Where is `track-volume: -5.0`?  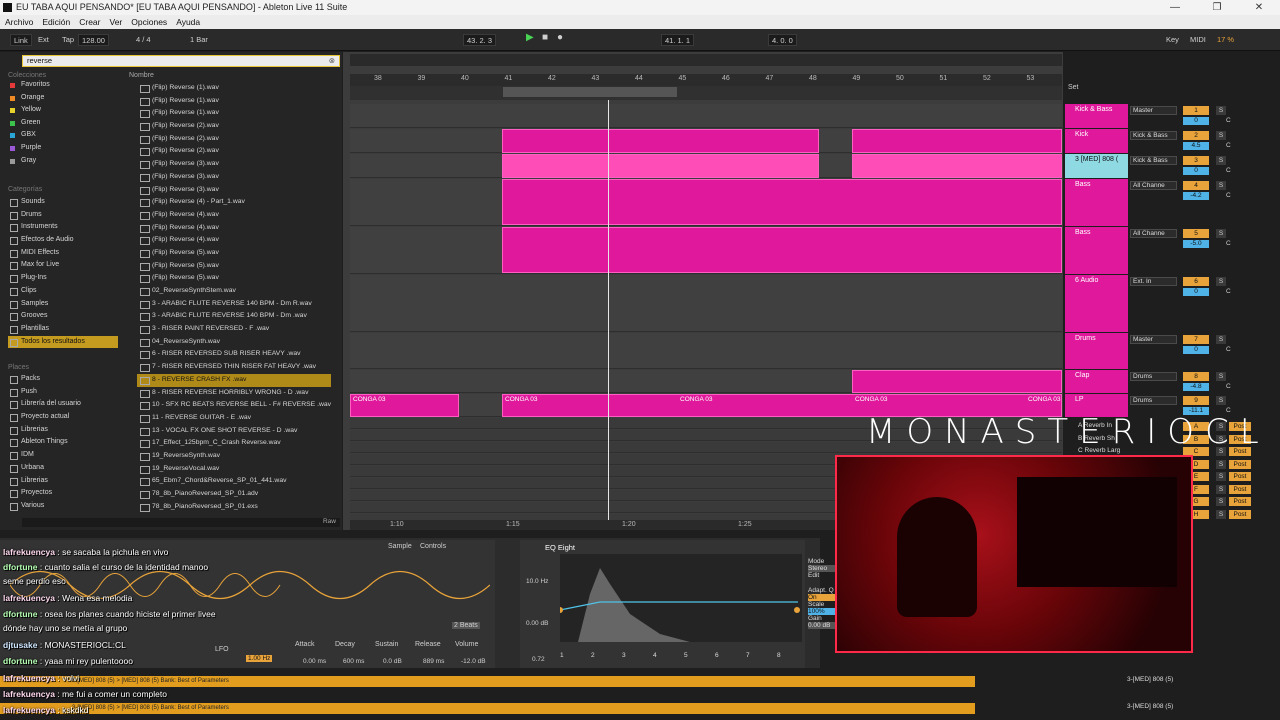
track-volume: -5.0 is located at coordinates (1196, 244).